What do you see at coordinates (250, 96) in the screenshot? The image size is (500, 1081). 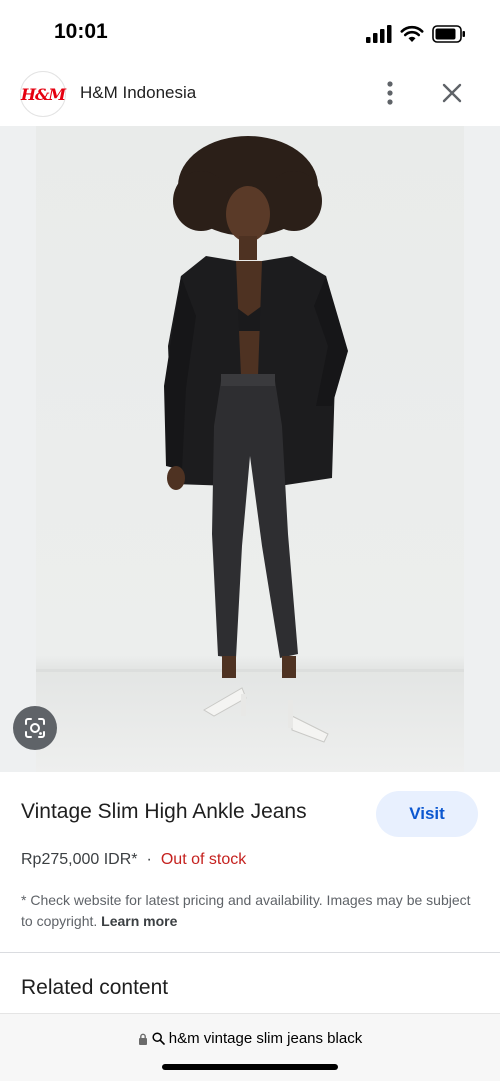 I see `site-header: H&M H&M Indonesia` at bounding box center [250, 96].